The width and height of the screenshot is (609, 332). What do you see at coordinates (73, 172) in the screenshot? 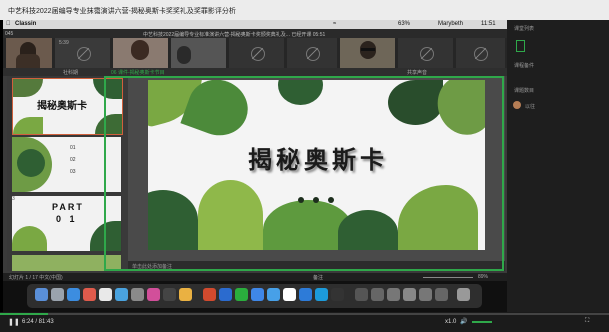
I see `thumbnail-row: 03` at bounding box center [73, 172].